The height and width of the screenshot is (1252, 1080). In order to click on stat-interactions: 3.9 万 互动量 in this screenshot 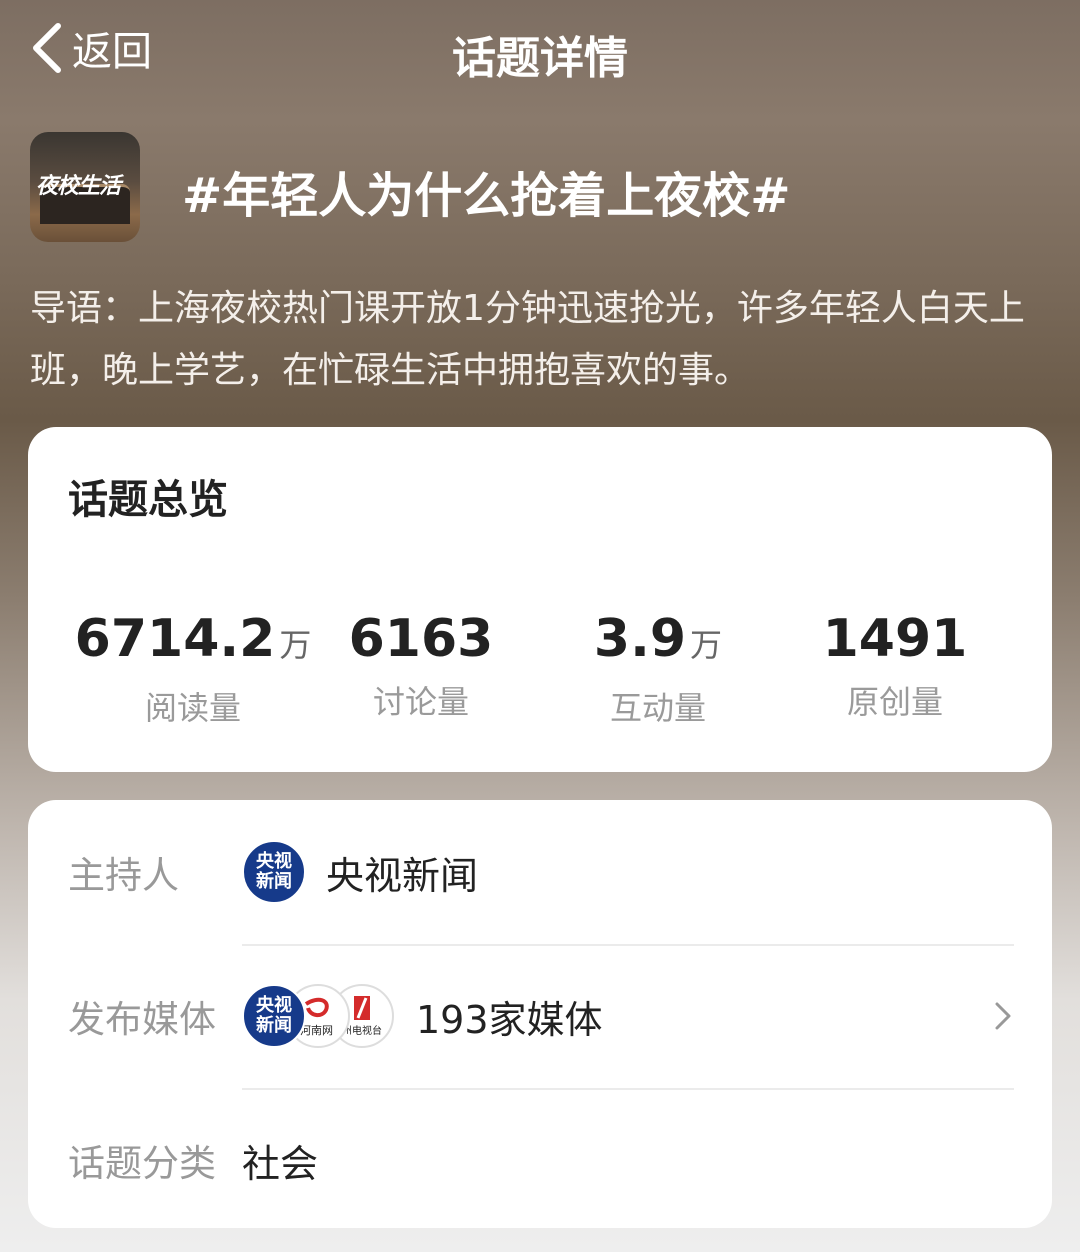, I will do `click(658, 668)`.